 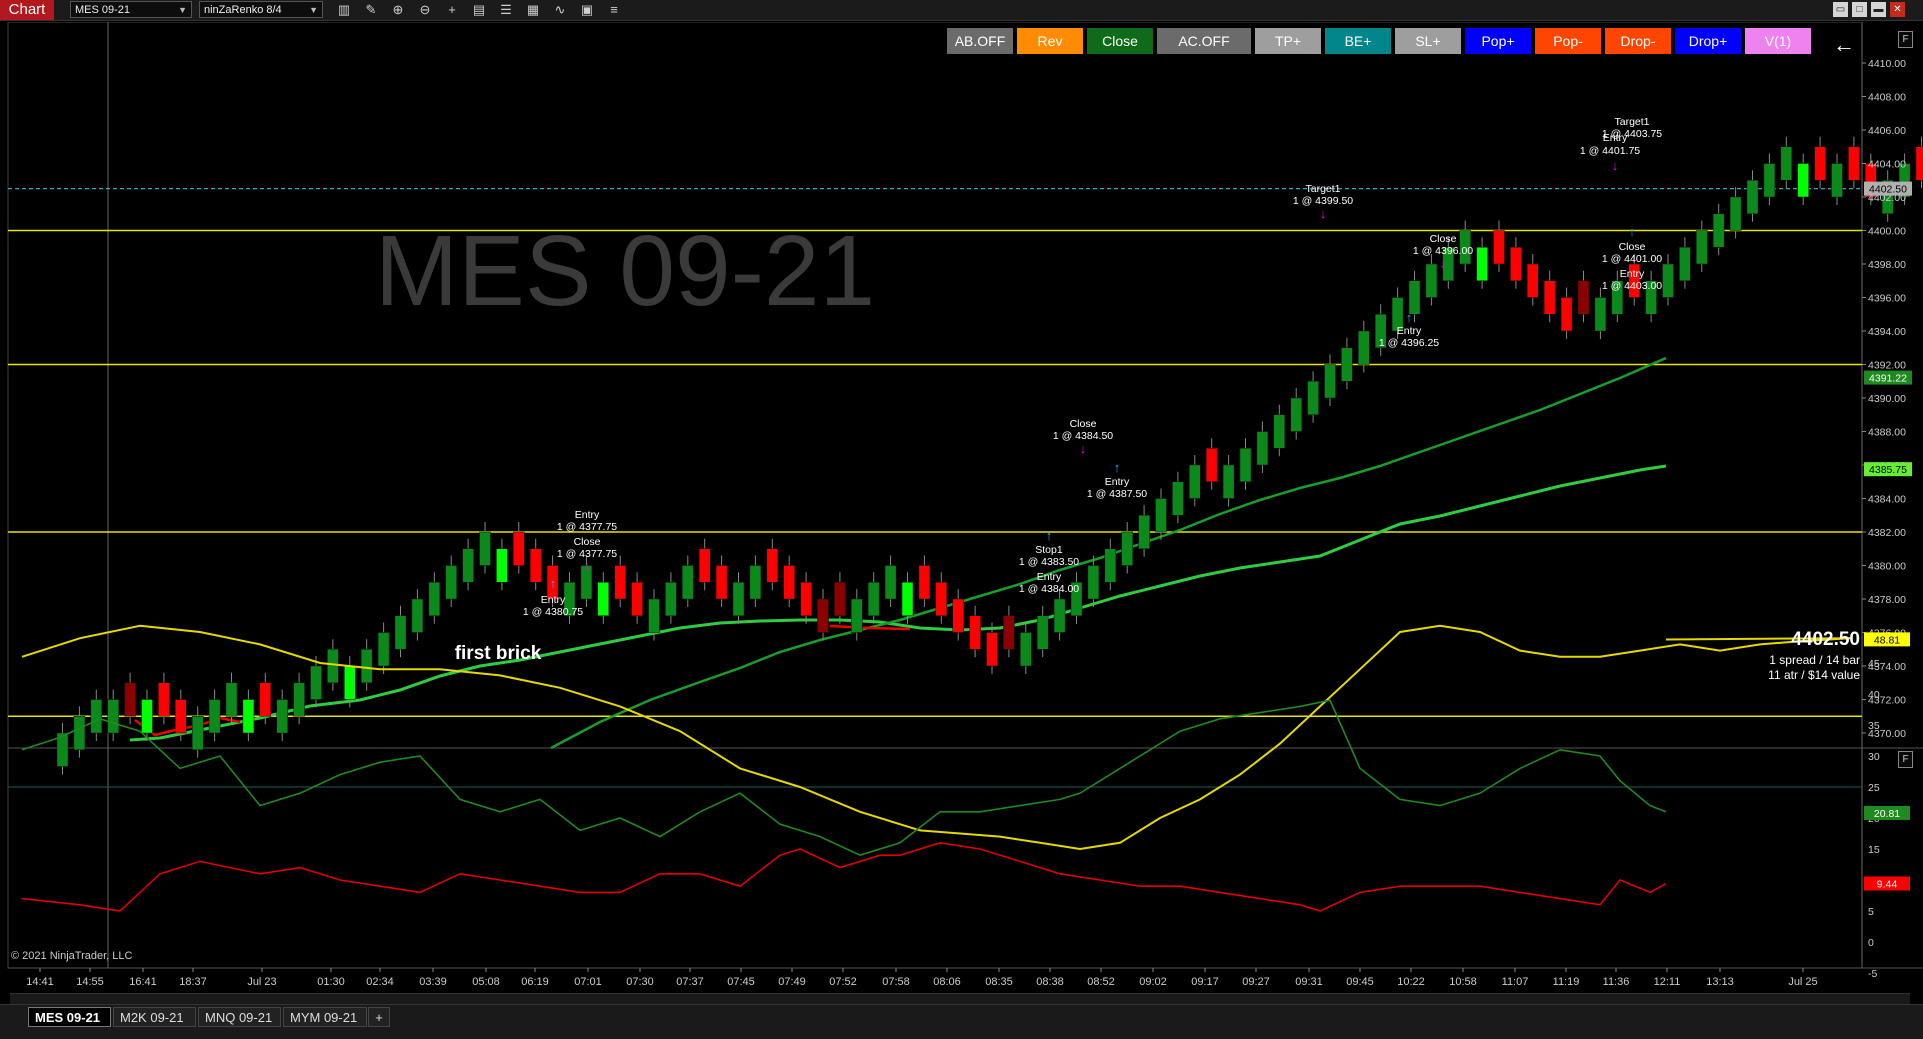 What do you see at coordinates (371, 10) in the screenshot?
I see `drawing-tool-icon: ✎` at bounding box center [371, 10].